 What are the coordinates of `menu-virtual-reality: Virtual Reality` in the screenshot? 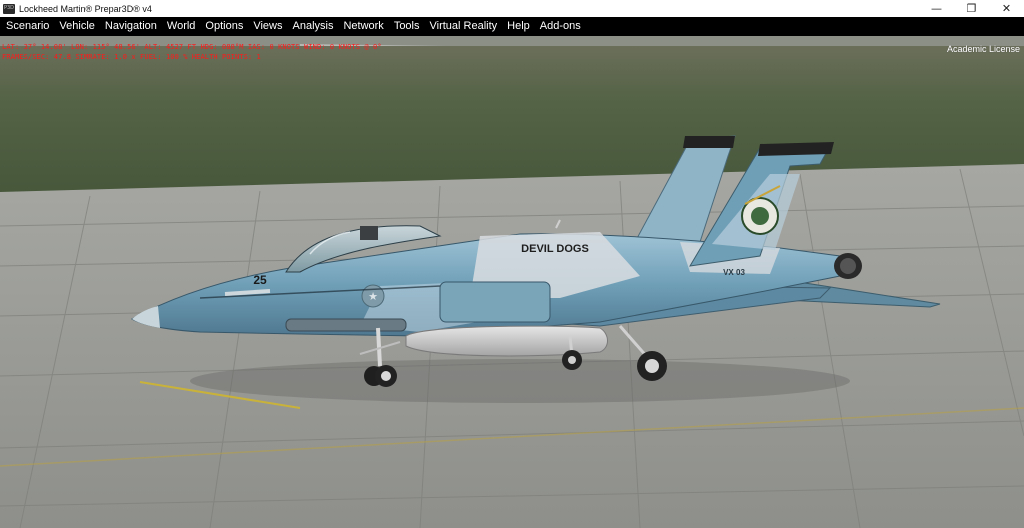 It's located at (464, 26).